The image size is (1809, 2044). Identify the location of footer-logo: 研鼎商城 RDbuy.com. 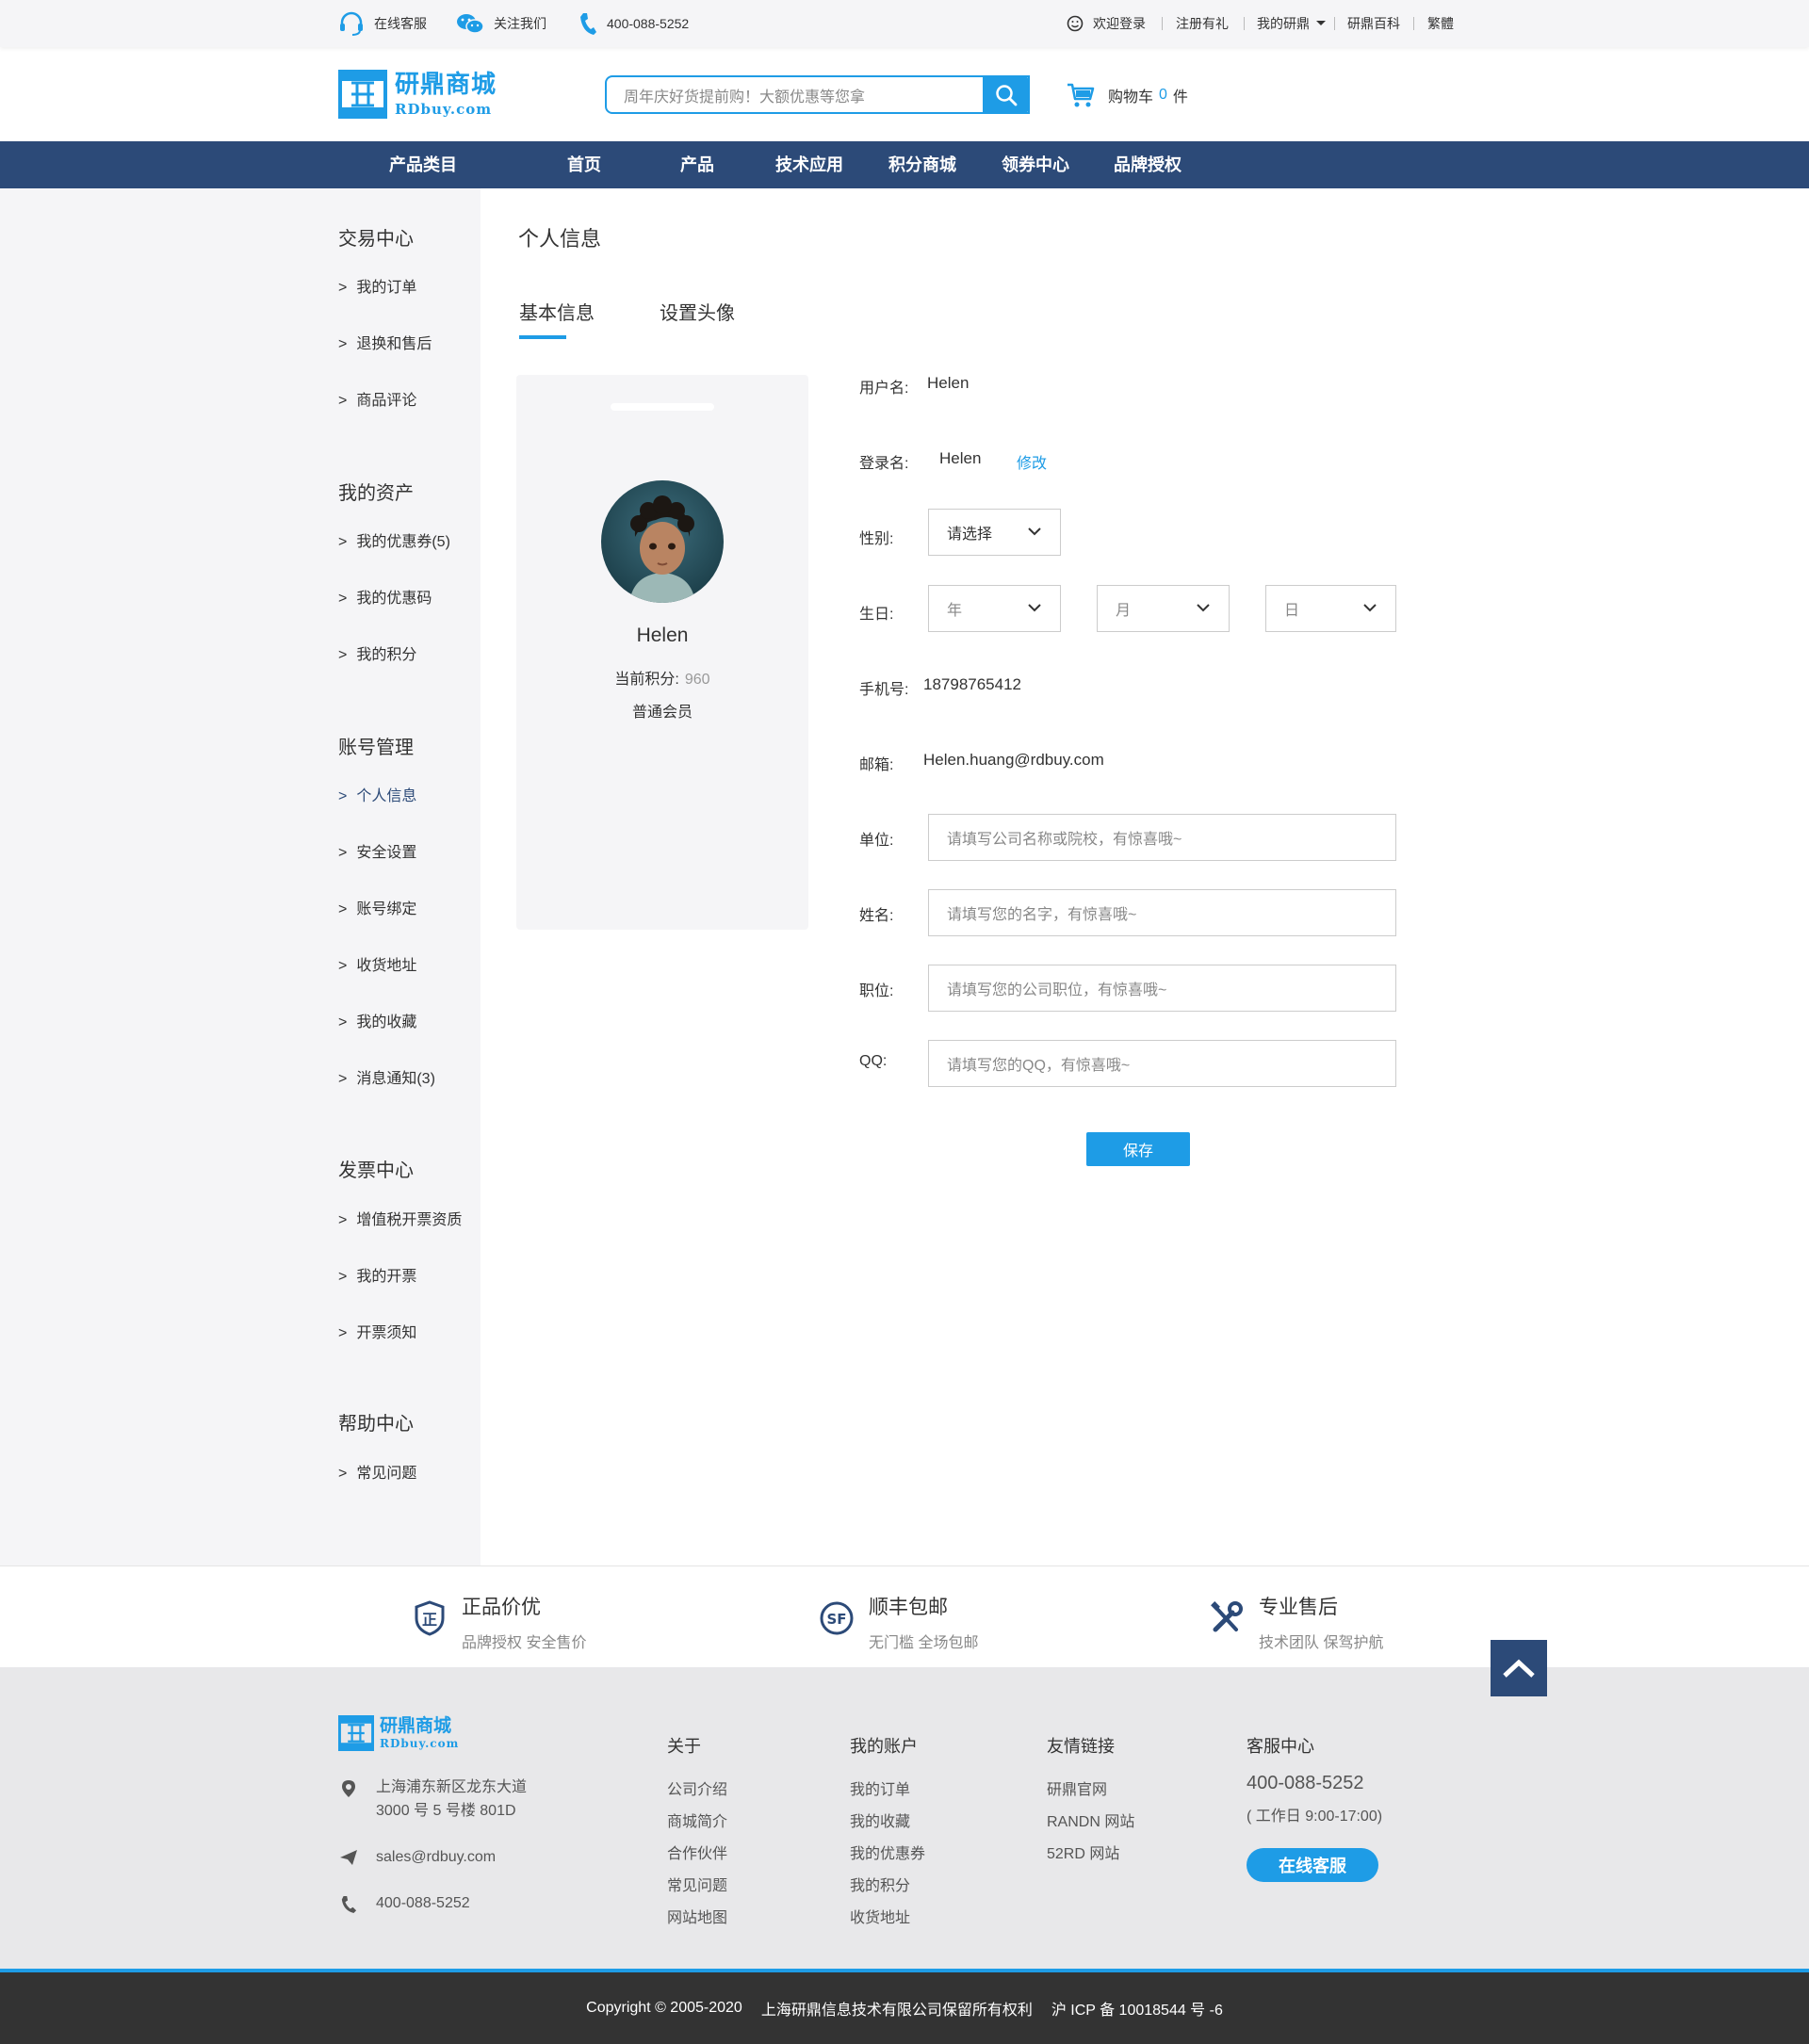
(398, 1733).